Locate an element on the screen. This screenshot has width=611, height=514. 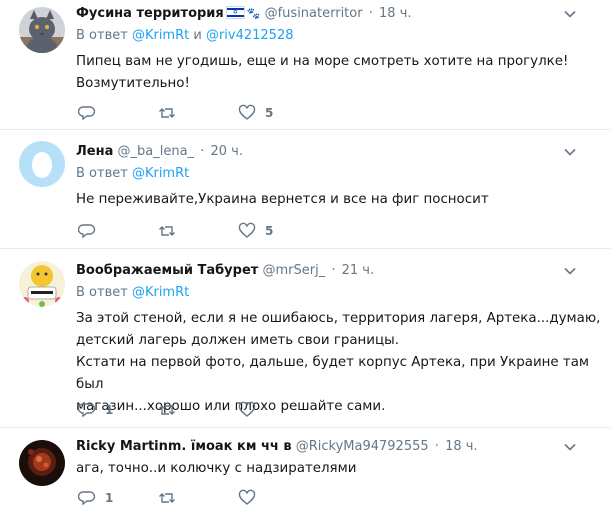
dark-avatar is located at coordinates (42, 463).